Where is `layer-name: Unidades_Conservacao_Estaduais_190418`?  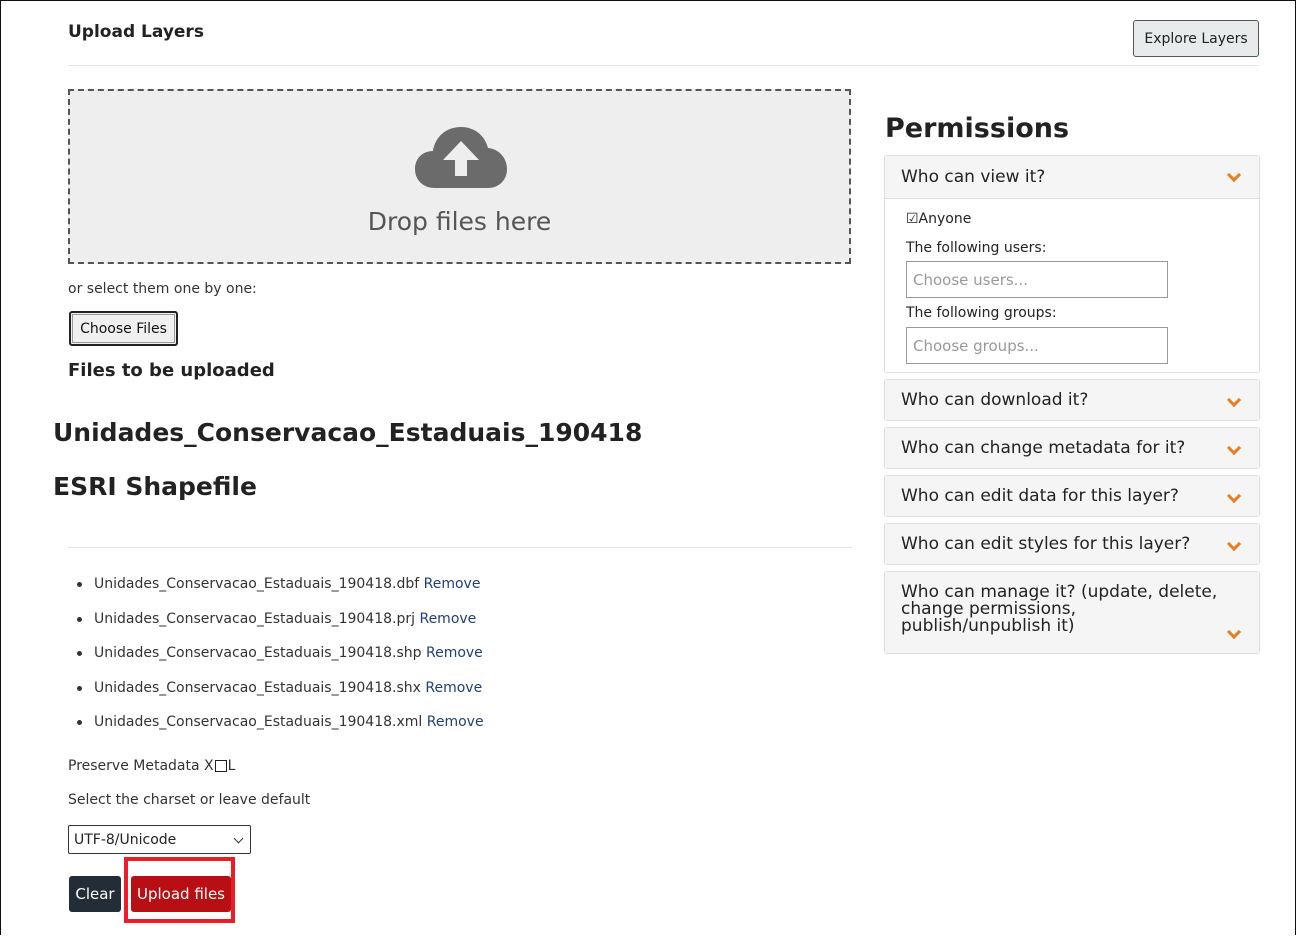 layer-name: Unidades_Conservacao_Estaduais_190418 is located at coordinates (348, 432).